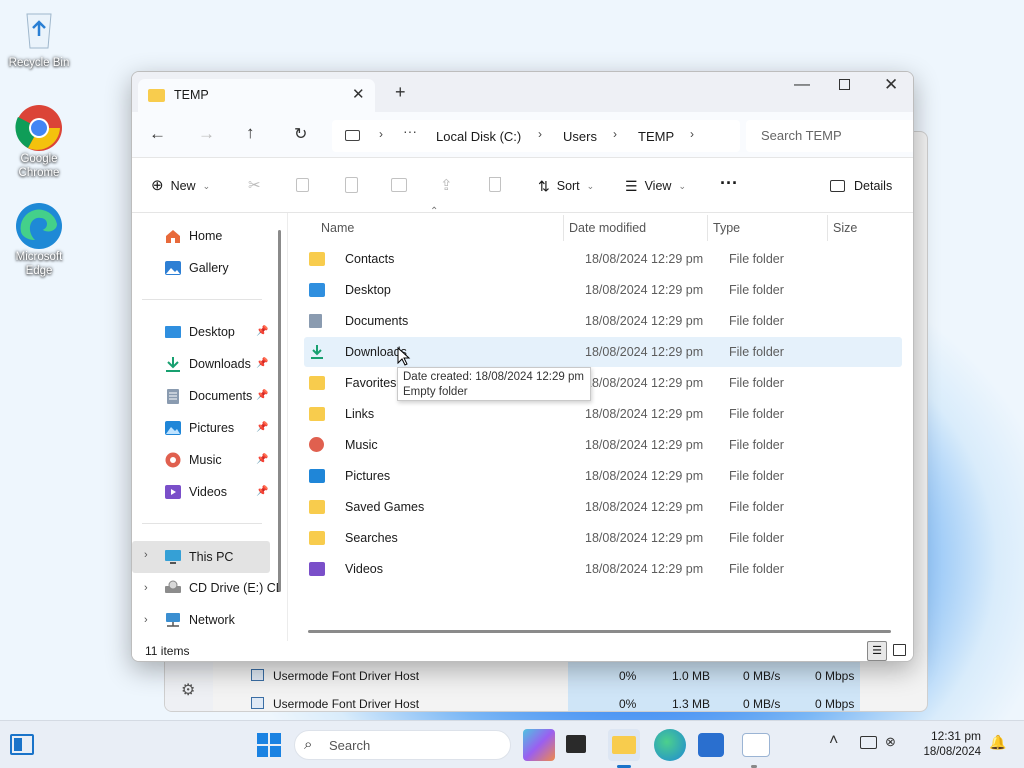 The image size is (1024, 768). Describe the element at coordinates (206, 588) in the screenshot. I see `sidebar-item-cd-drive: › CD Drive (E:) CD` at that location.